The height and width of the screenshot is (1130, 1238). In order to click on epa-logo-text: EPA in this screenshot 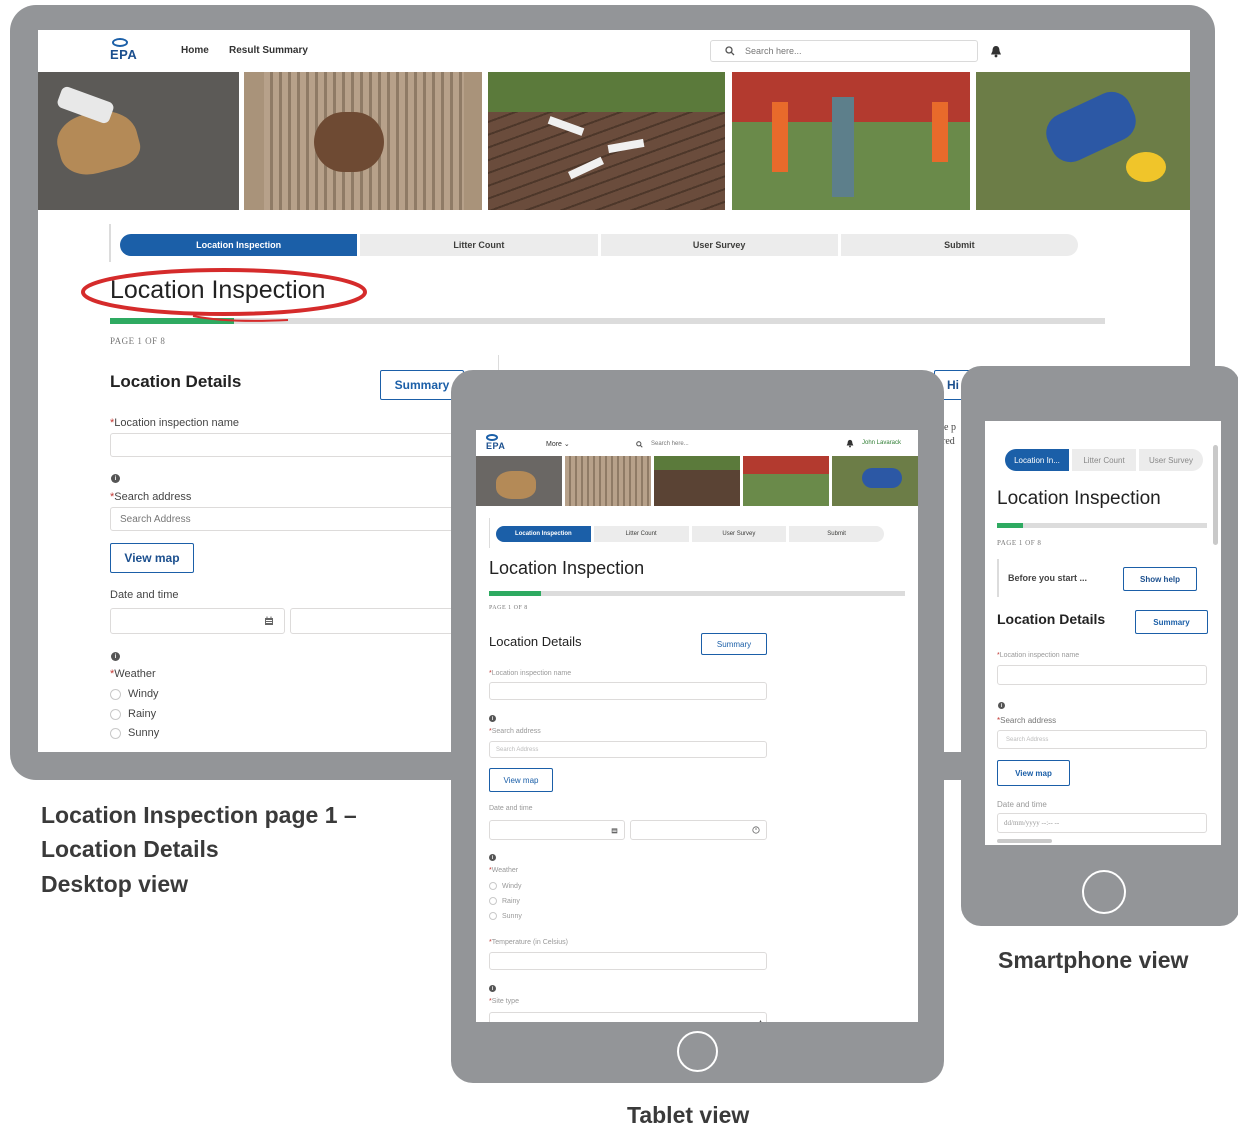, I will do `click(496, 446)`.